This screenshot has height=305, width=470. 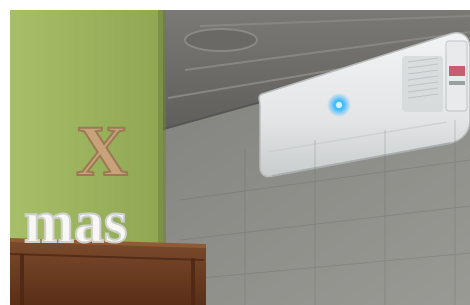 What do you see at coordinates (457, 83) in the screenshot?
I see `ac-label-stripe` at bounding box center [457, 83].